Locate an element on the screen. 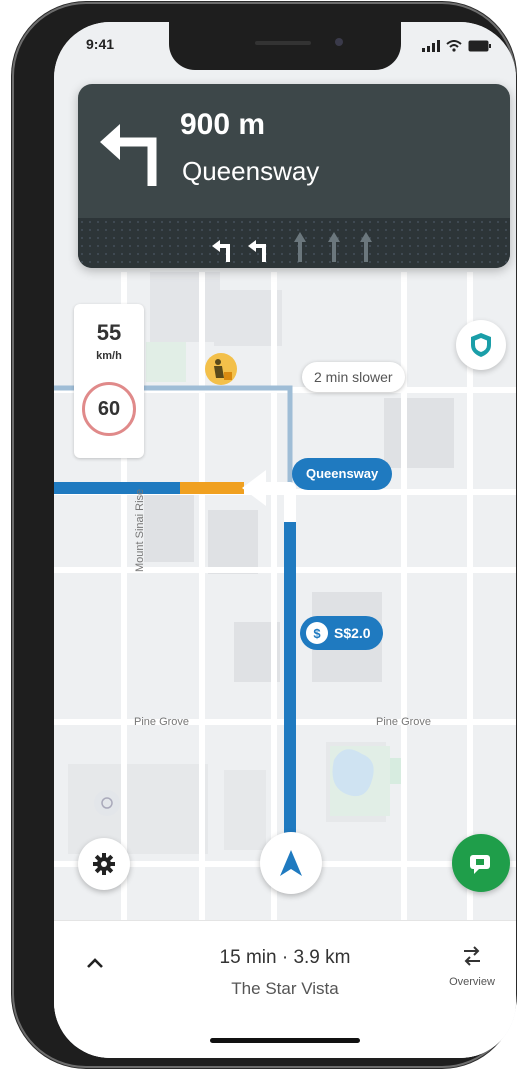 The image size is (526, 1072). speed-limit-sign: 60 is located at coordinates (109, 409).